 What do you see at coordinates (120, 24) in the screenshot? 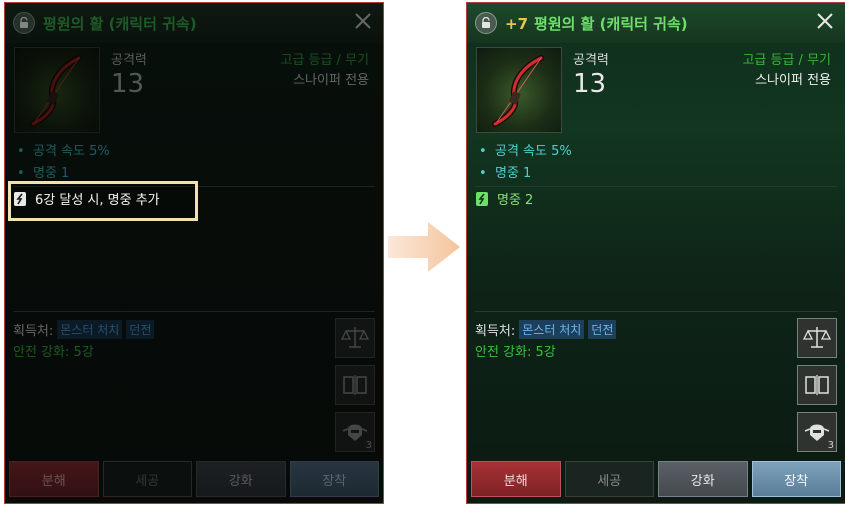
I see `item-title: 평원의 활 (캐릭터 귀속)` at bounding box center [120, 24].